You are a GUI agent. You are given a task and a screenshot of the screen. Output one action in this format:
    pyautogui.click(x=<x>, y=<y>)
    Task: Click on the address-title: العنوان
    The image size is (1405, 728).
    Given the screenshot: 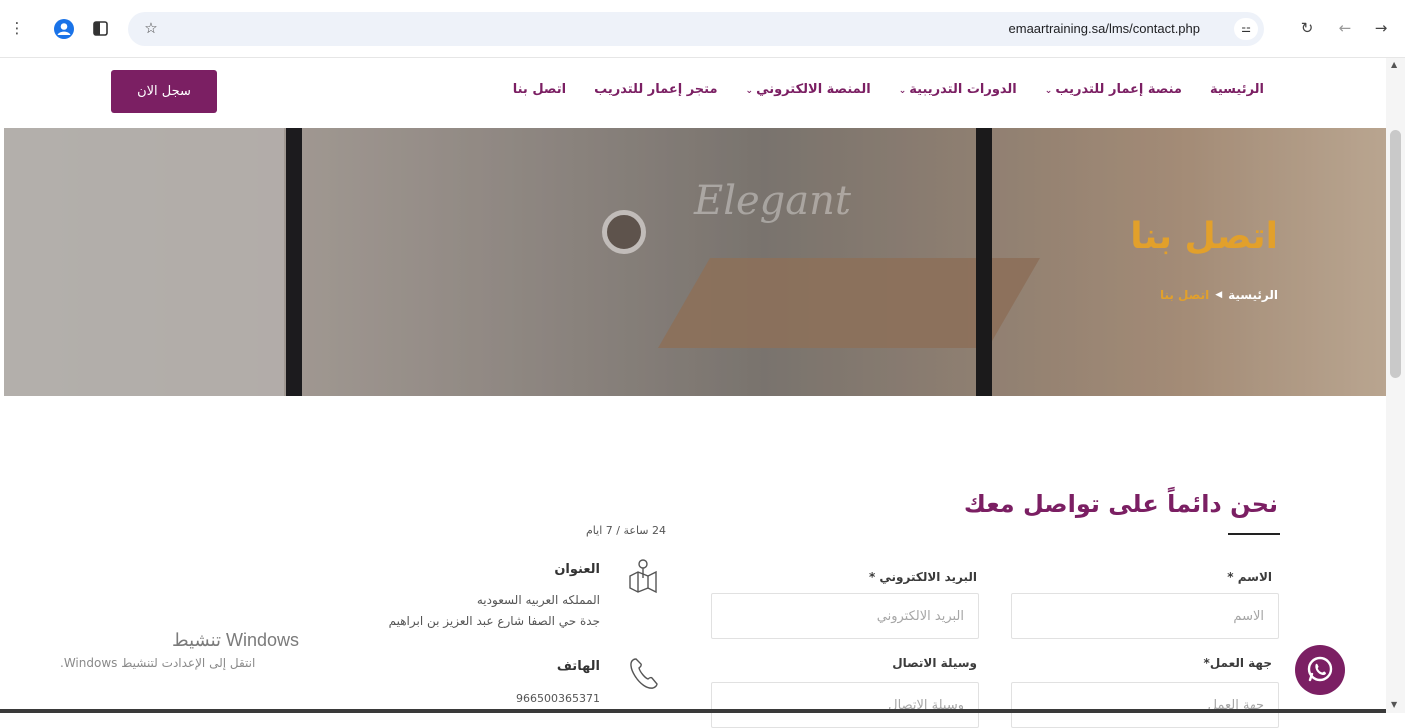 What is the action you would take?
    pyautogui.click(x=577, y=569)
    